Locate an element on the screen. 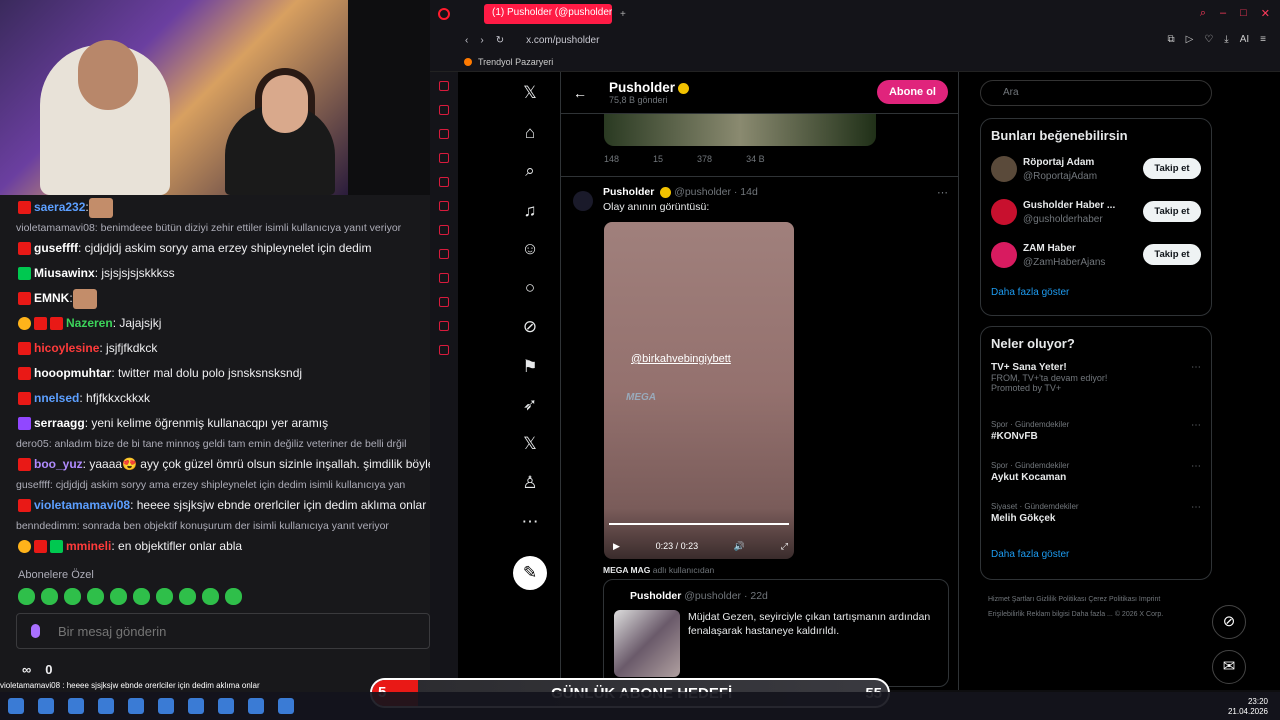  post-handle: @pusholder · 14d is located at coordinates (716, 192).